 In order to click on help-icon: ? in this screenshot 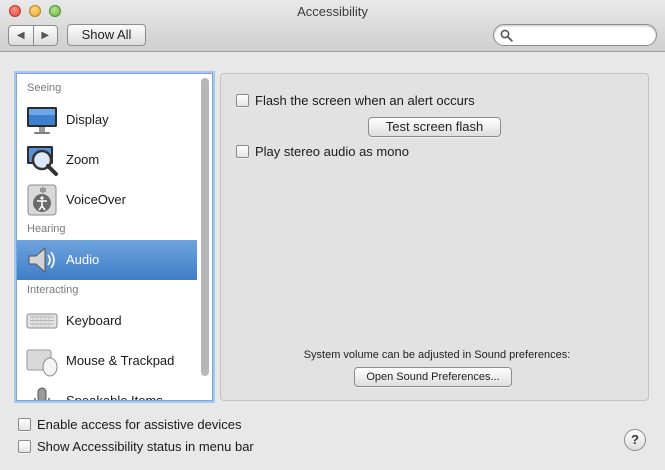, I will do `click(635, 439)`.